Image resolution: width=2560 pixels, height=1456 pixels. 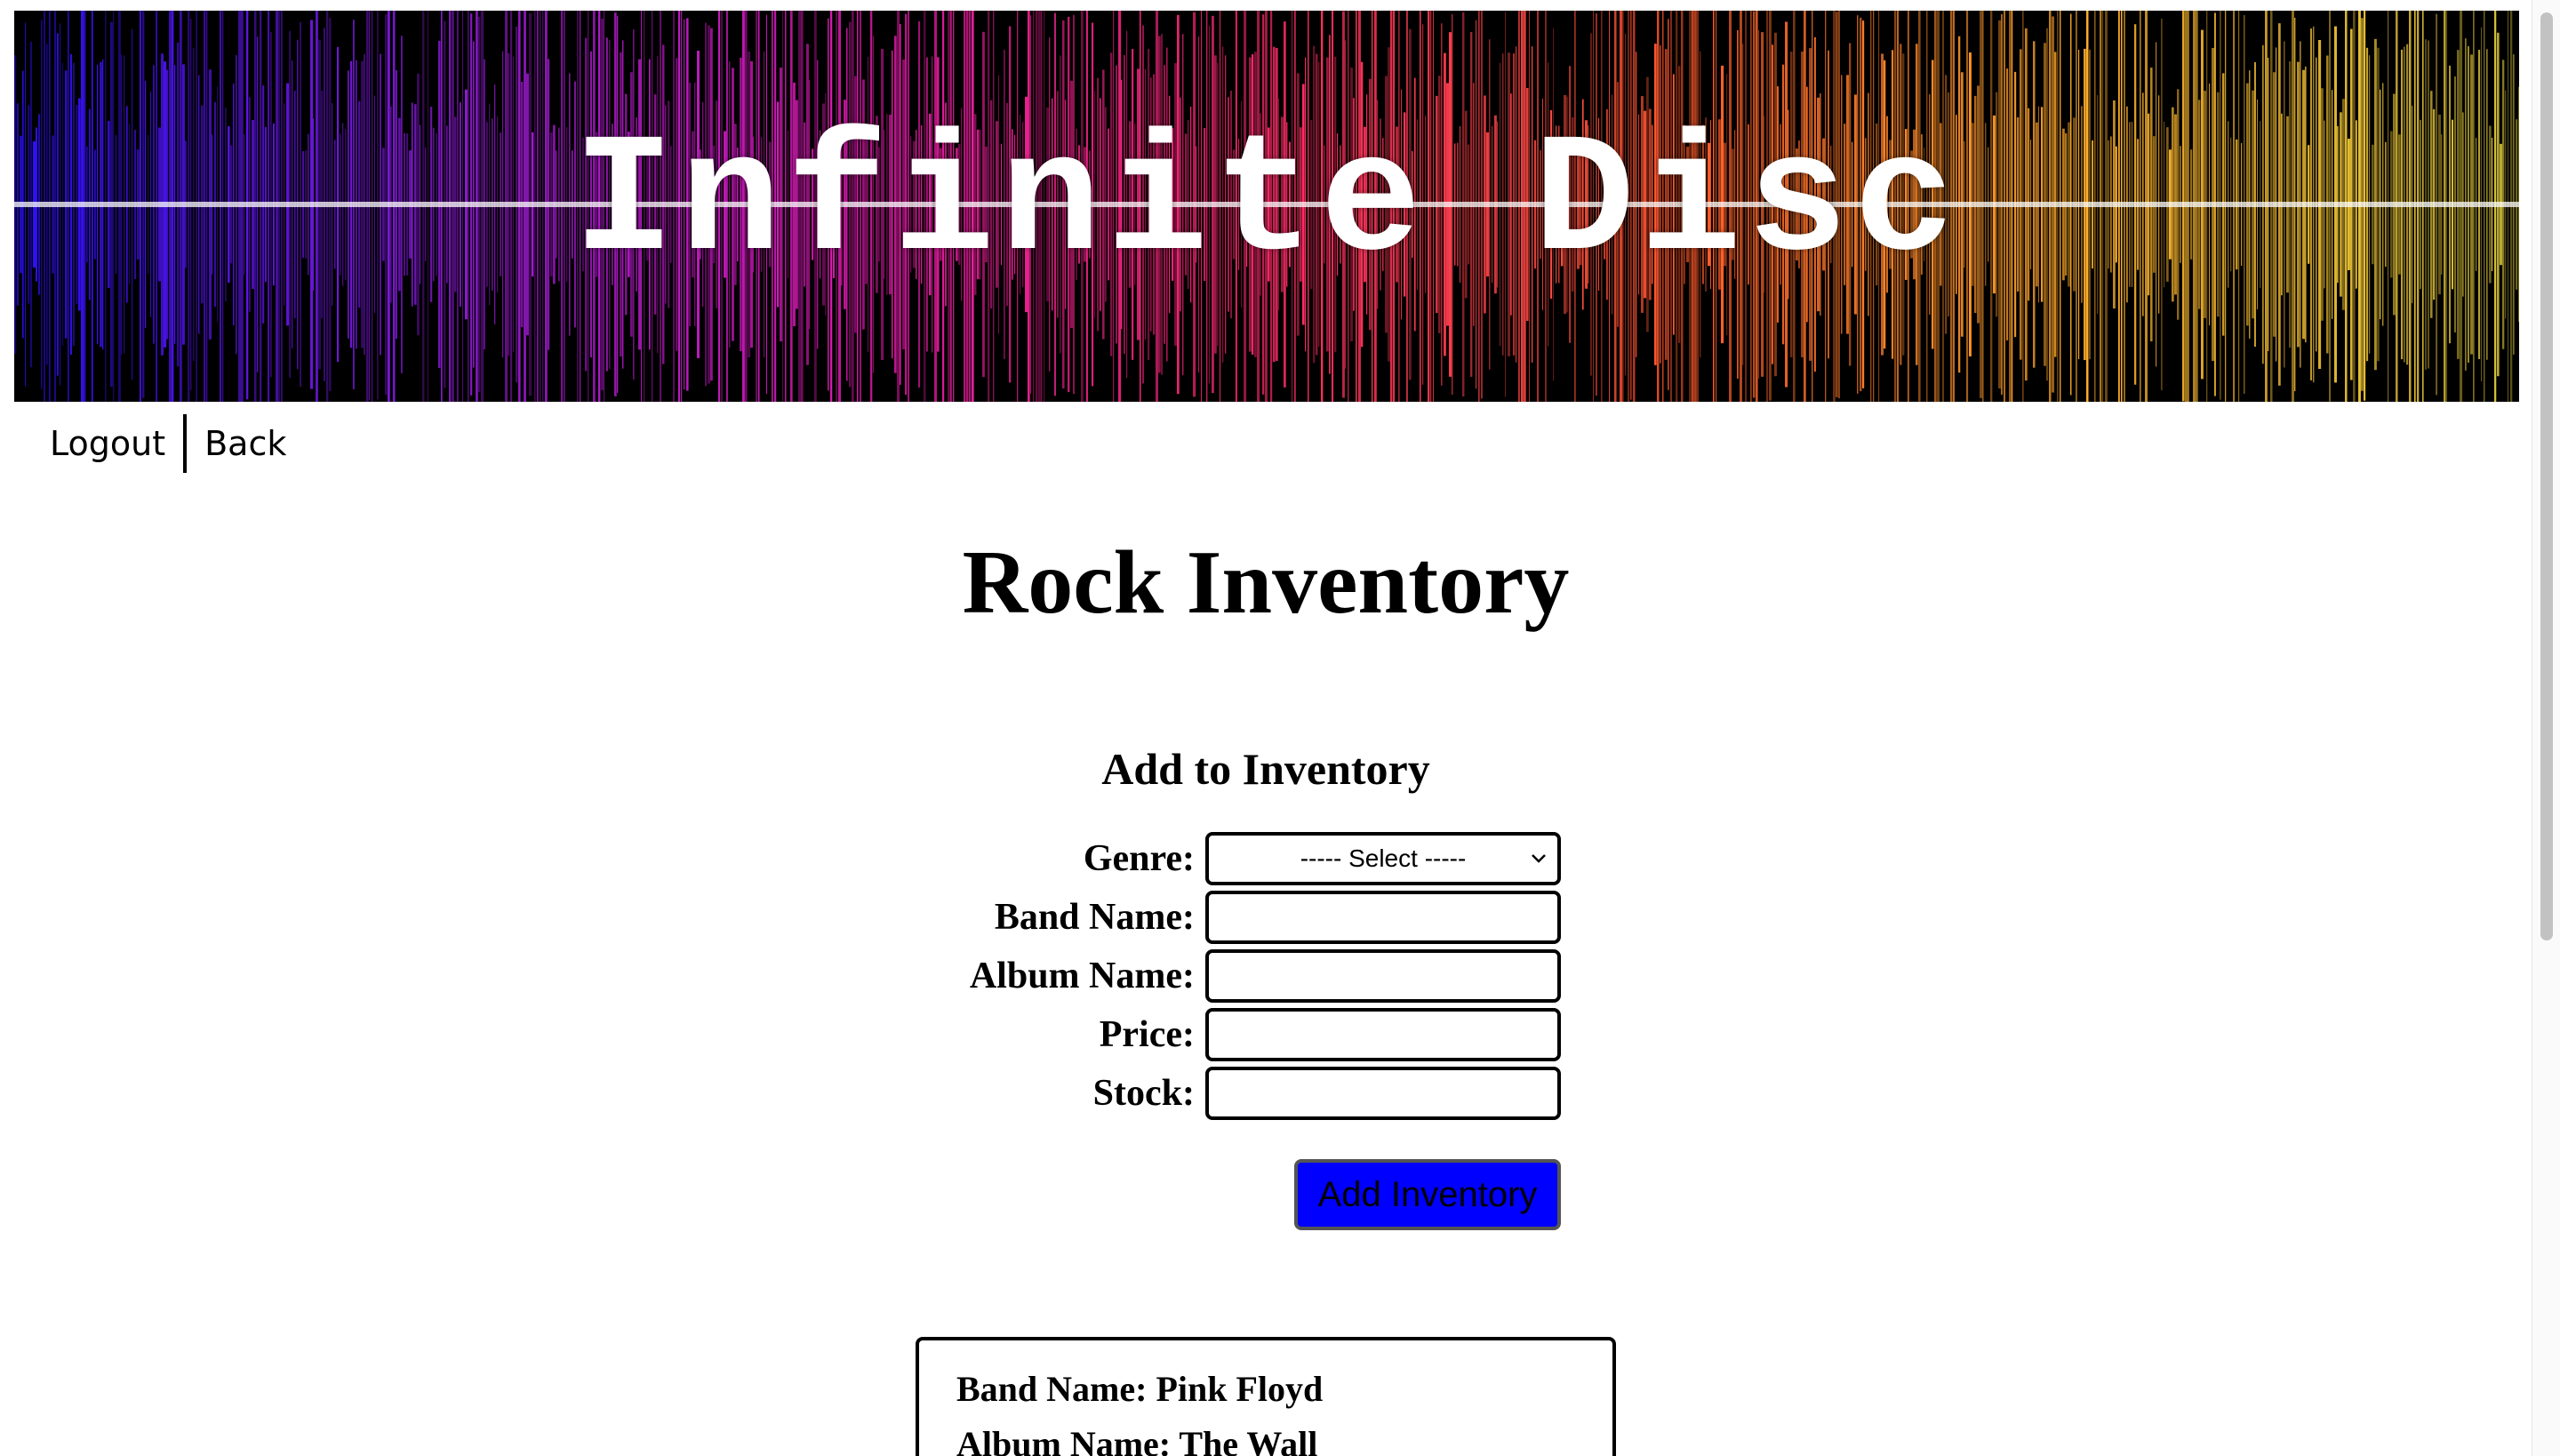 I want to click on add-inventory-button: Add Inventory, so click(x=1427, y=1194).